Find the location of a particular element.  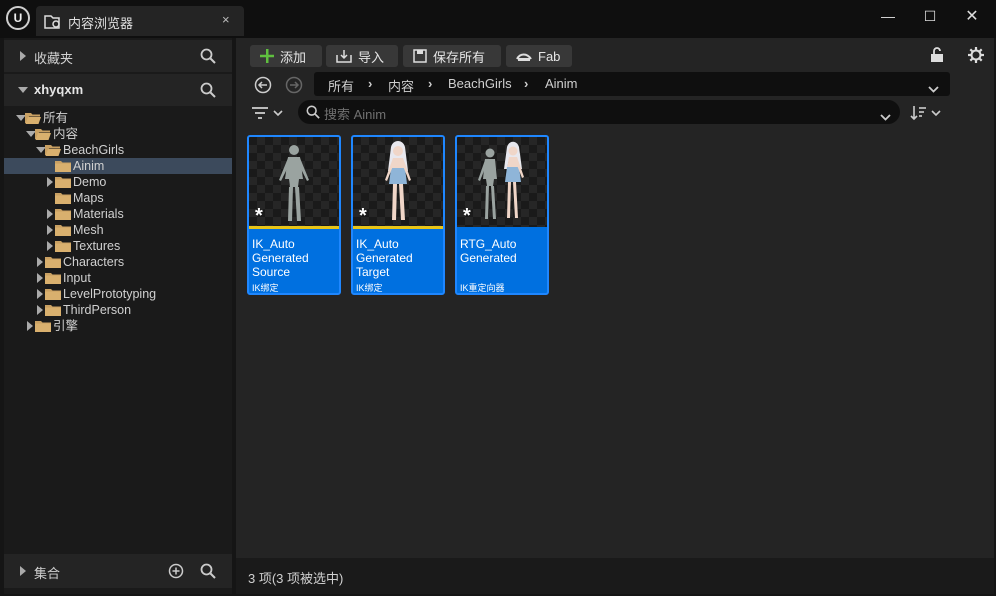

tab-title: 内容浏览器 is located at coordinates (101, 23).